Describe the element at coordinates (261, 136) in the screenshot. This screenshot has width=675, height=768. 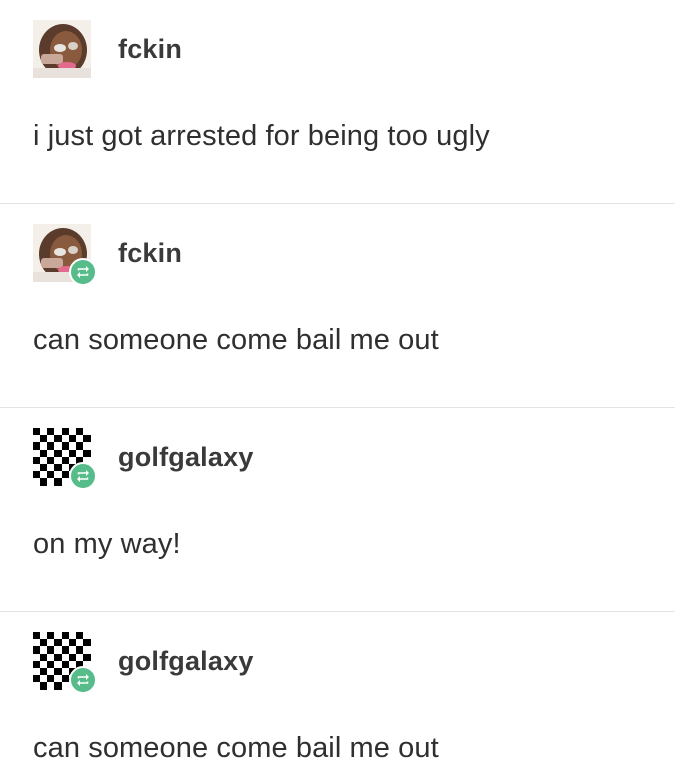
I see `post-text: i just got arrested for being too ugly` at that location.